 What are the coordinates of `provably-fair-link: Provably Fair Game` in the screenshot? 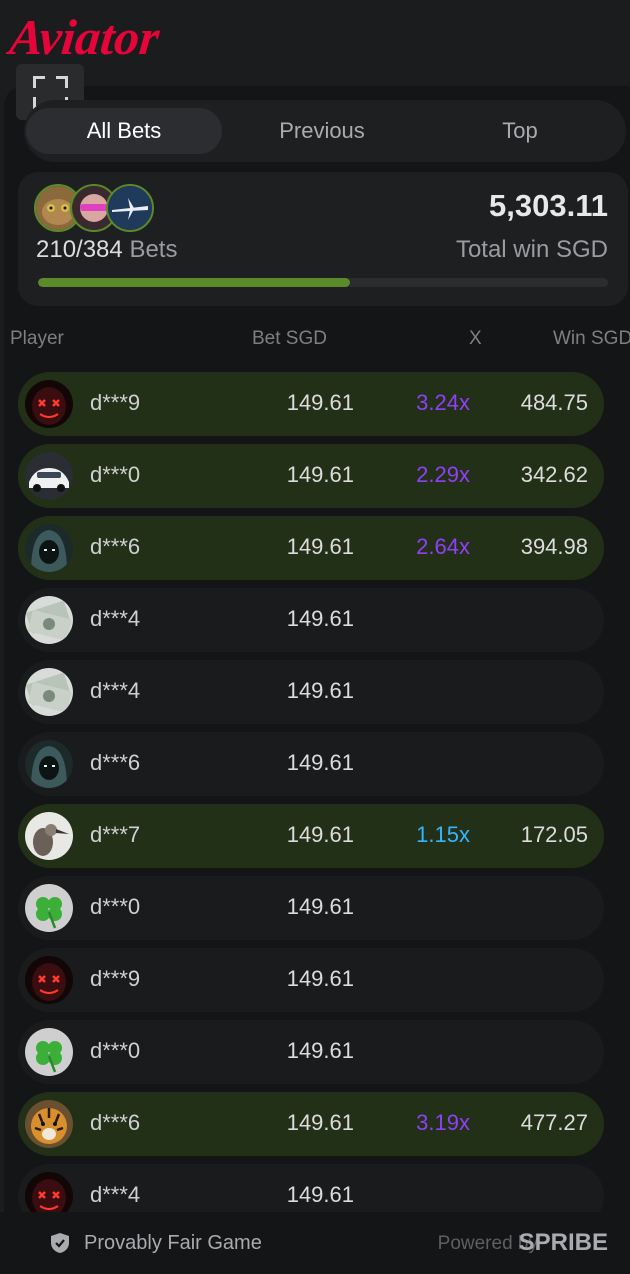 It's located at (173, 1243).